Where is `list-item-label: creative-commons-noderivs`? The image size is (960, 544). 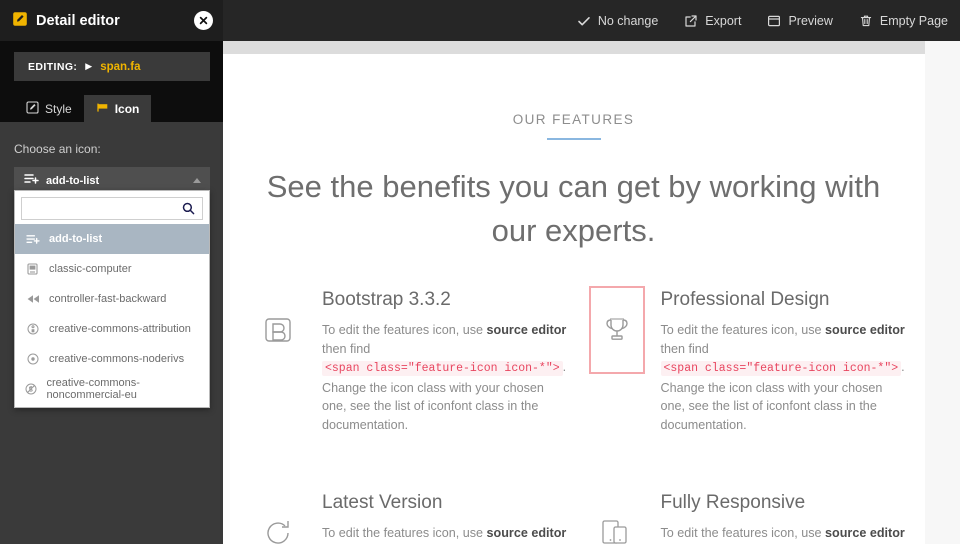
list-item-label: creative-commons-noderivs is located at coordinates (117, 359).